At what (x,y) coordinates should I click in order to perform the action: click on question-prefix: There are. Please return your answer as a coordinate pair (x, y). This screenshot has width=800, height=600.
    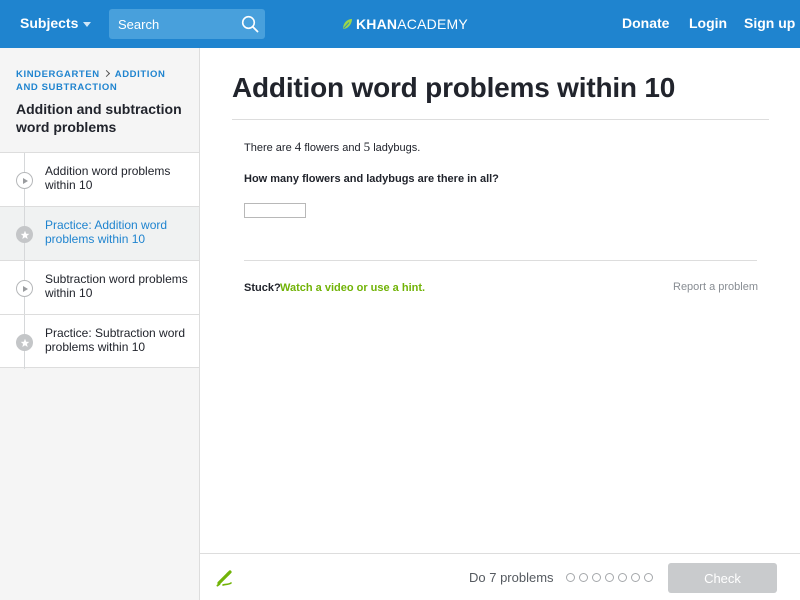
    Looking at the image, I should click on (268, 148).